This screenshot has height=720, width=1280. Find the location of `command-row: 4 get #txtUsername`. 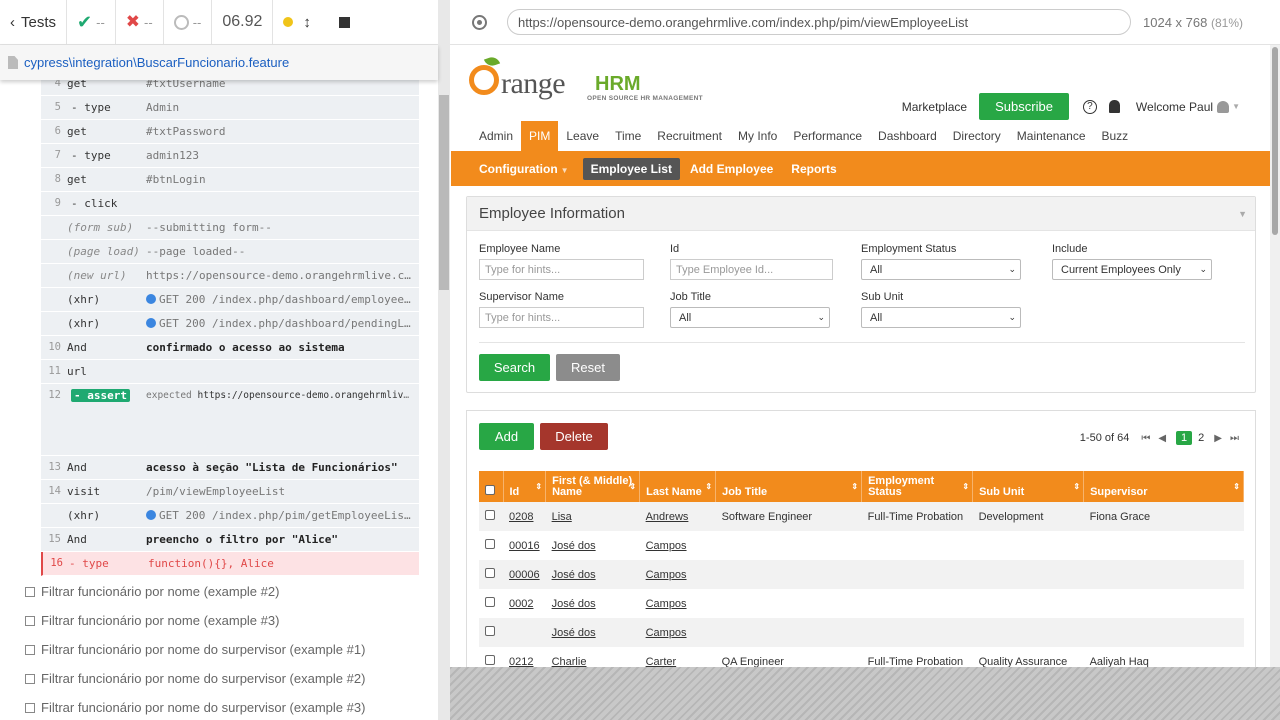

command-row: 4 get #txtUsername is located at coordinates (230, 88).